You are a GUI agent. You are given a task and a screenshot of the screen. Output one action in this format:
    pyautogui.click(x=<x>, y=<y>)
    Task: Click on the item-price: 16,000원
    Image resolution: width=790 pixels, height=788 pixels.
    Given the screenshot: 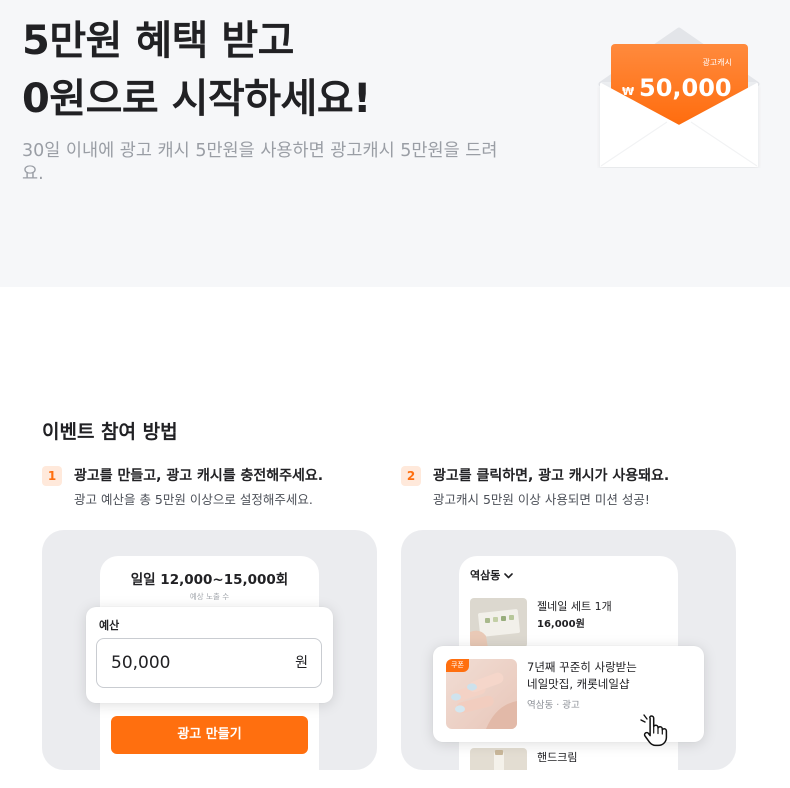 What is the action you would take?
    pyautogui.click(x=561, y=624)
    